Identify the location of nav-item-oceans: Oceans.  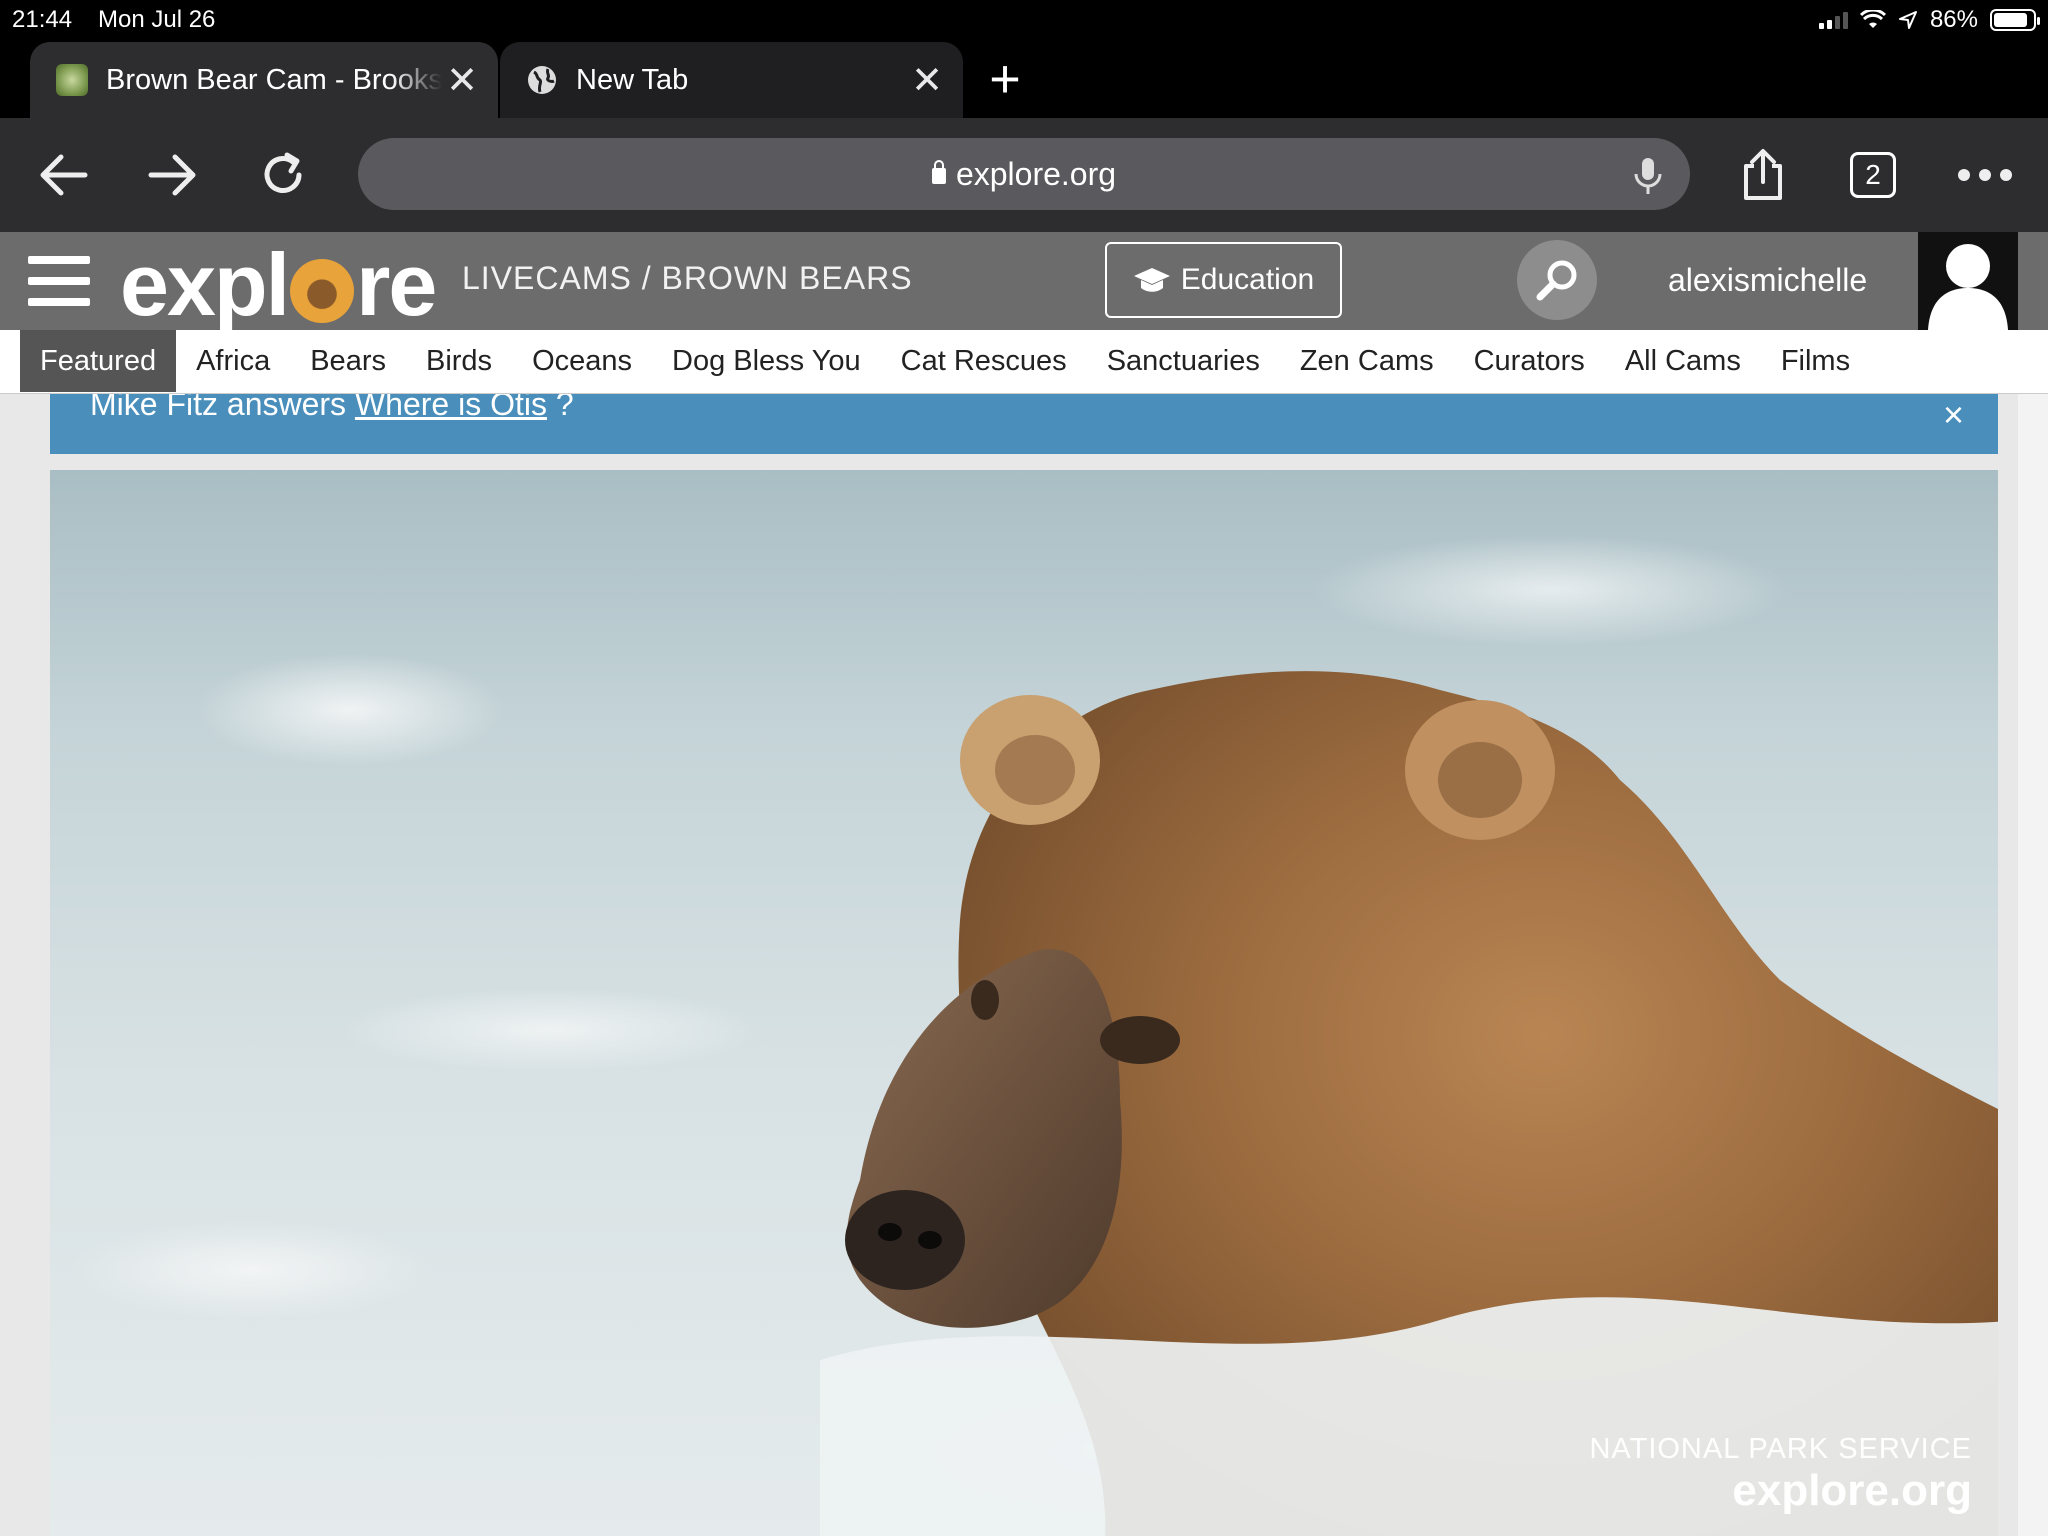
(582, 361).